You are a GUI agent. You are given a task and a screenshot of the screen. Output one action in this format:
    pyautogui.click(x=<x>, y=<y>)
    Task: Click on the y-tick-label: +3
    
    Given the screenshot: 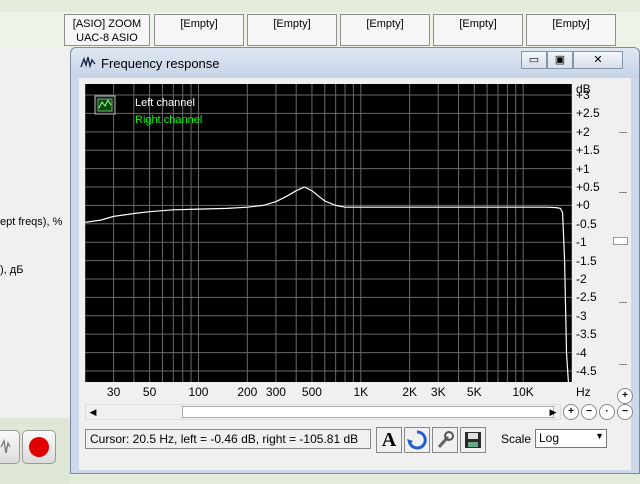 What is the action you would take?
    pyautogui.click(x=583, y=95)
    